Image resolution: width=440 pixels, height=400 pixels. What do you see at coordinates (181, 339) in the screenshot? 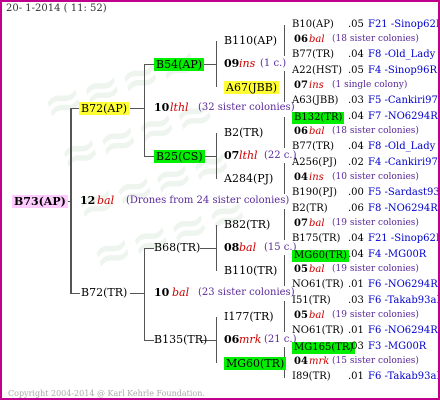
I see `gen2-queen: B135(TR)` at bounding box center [181, 339].